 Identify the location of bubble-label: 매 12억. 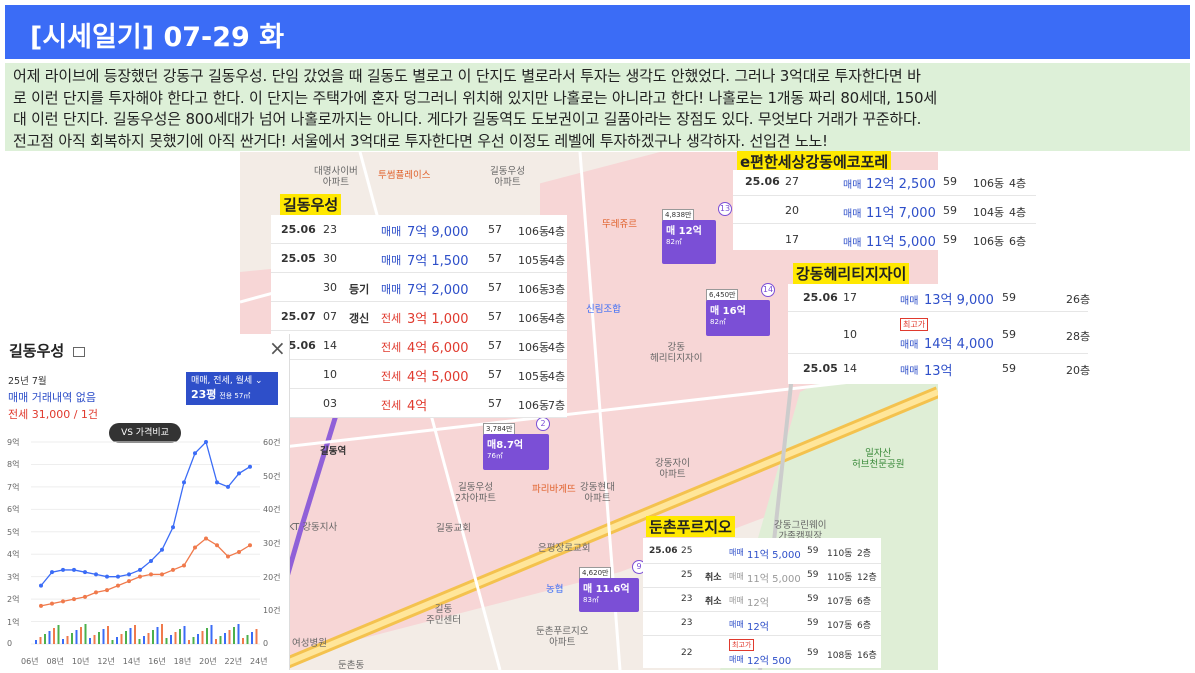
(684, 231).